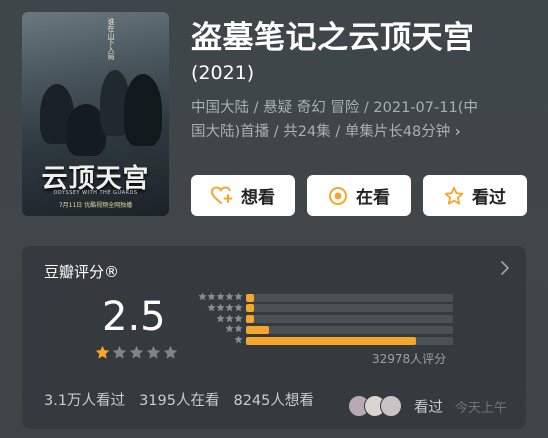 The width and height of the screenshot is (548, 438). I want to click on heart-plus-icon, so click(222, 194).